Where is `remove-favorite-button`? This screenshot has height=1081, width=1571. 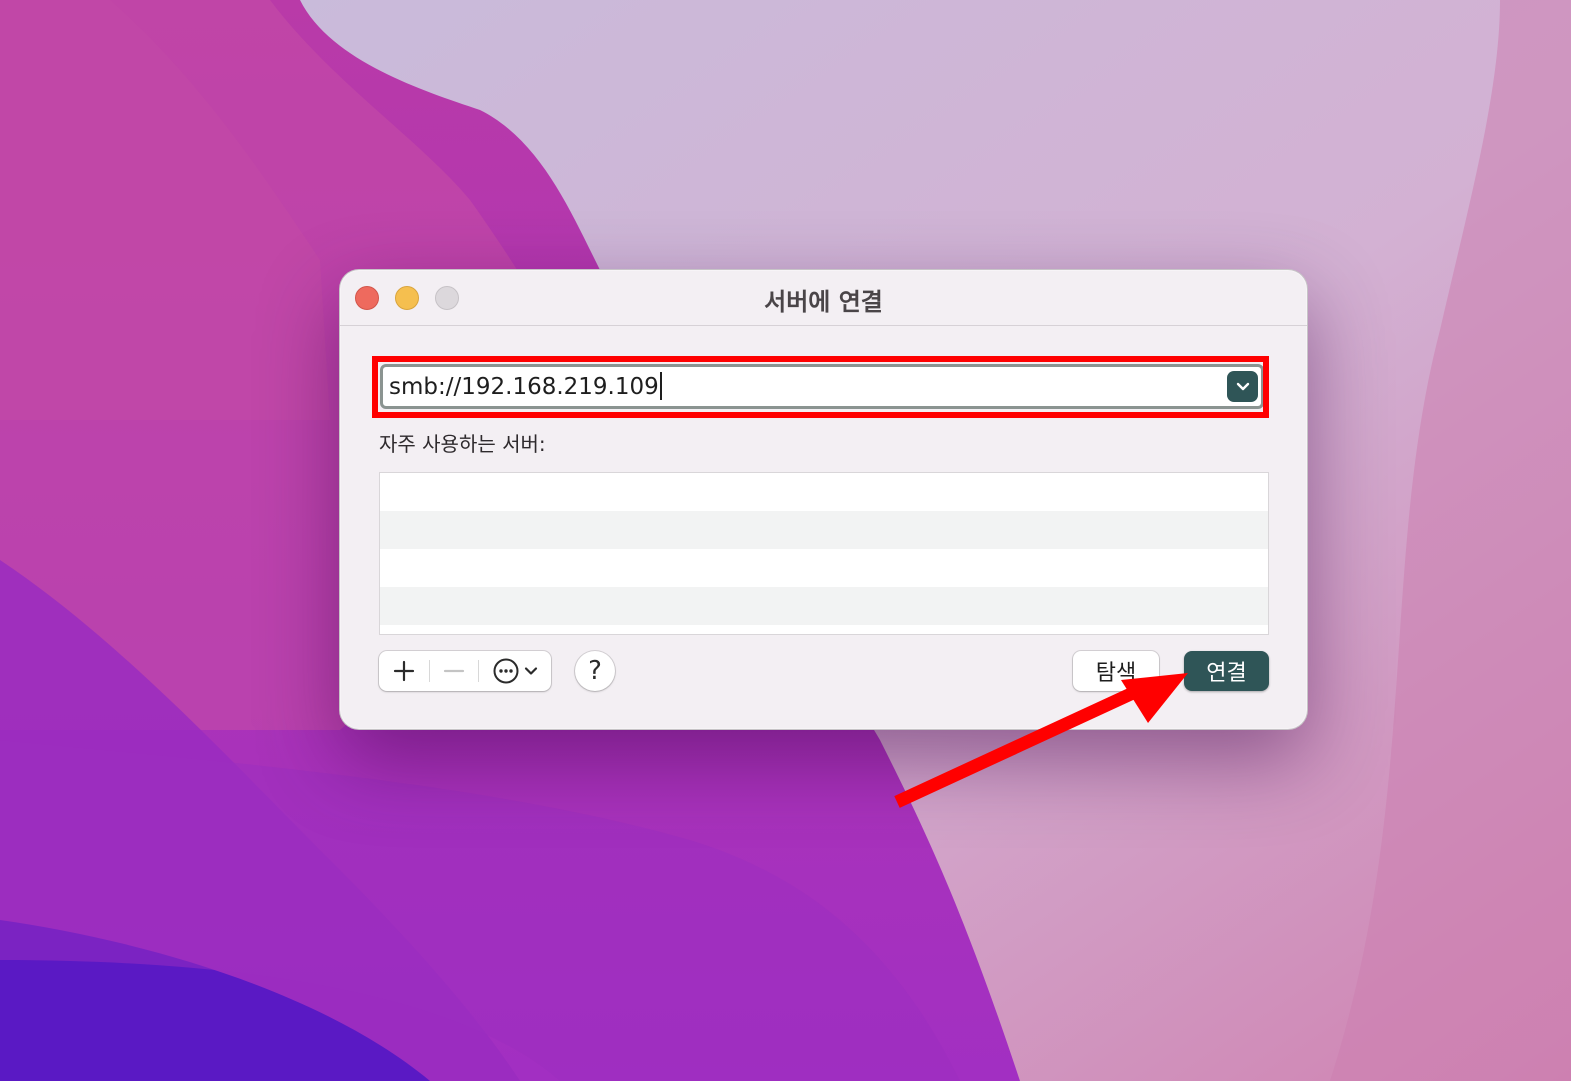
remove-favorite-button is located at coordinates (454, 671).